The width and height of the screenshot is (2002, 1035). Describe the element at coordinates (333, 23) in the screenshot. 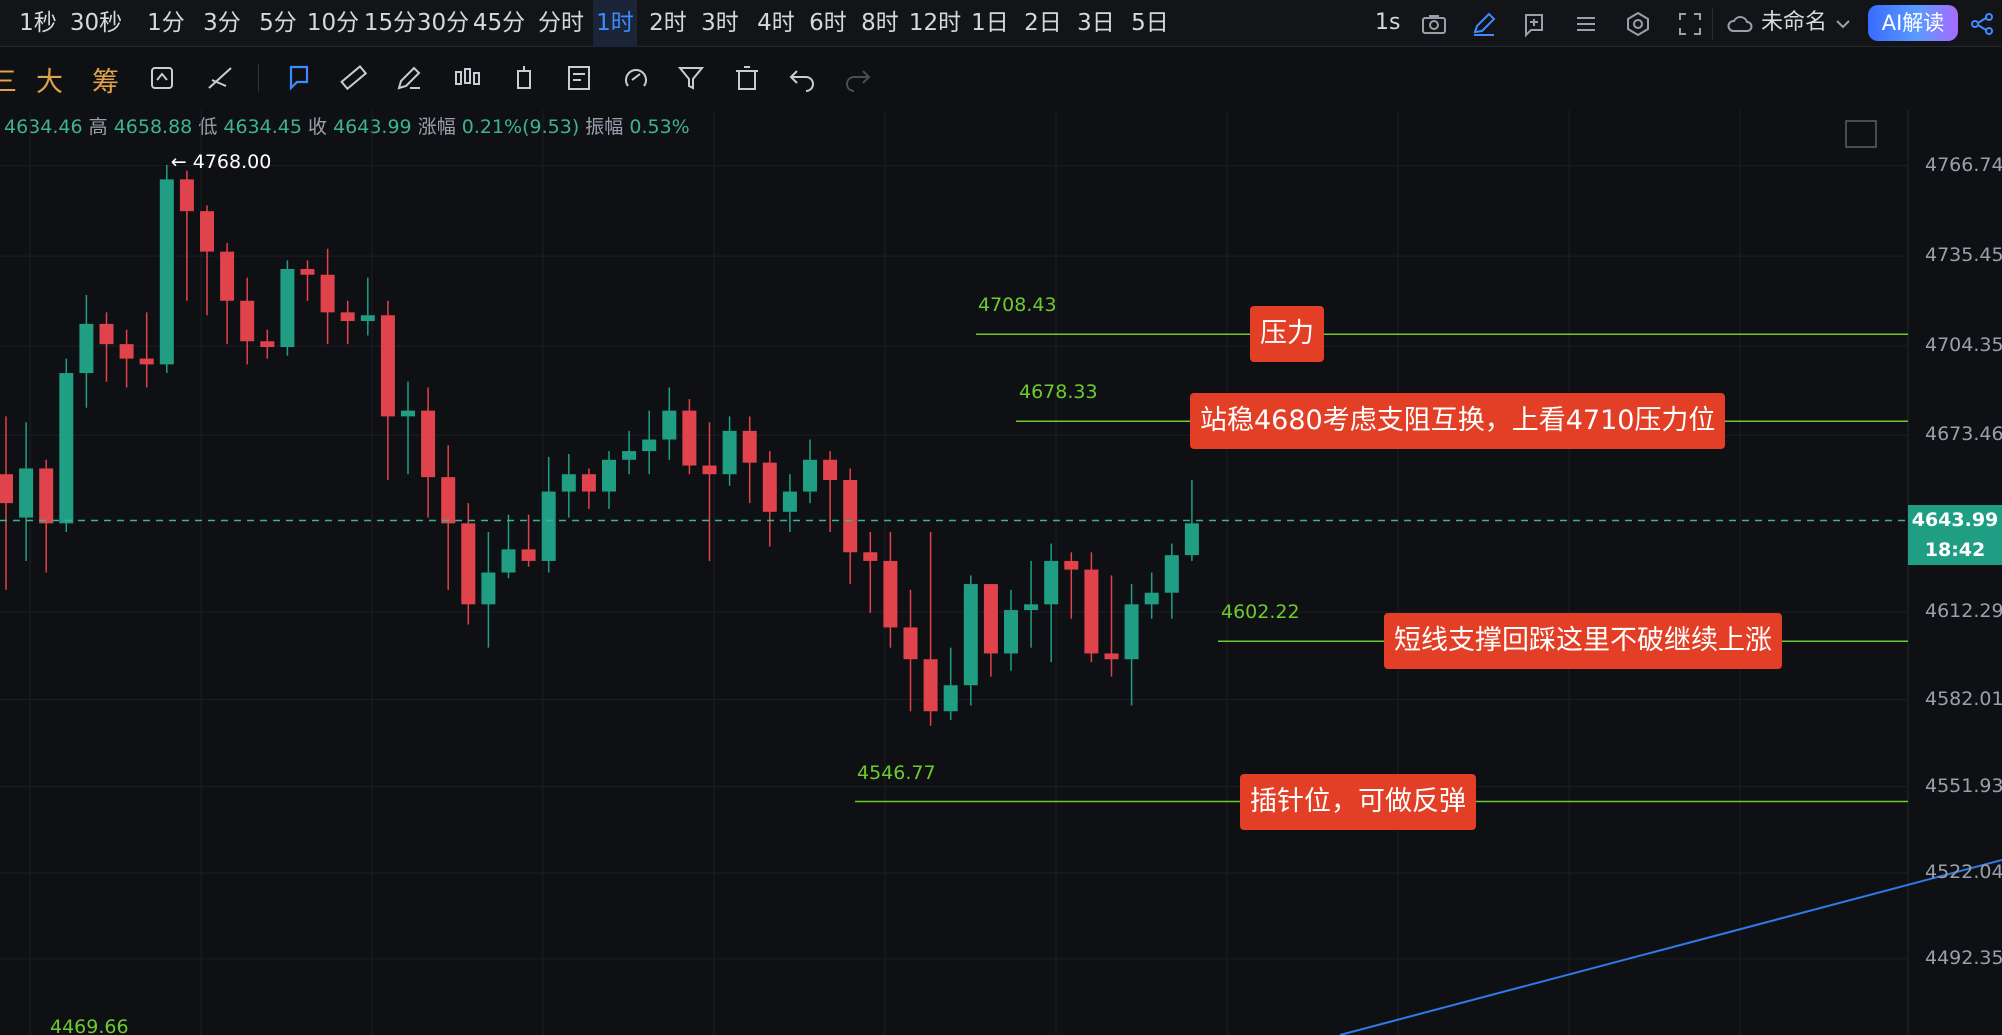

I see `timeframe-5: 10分` at that location.